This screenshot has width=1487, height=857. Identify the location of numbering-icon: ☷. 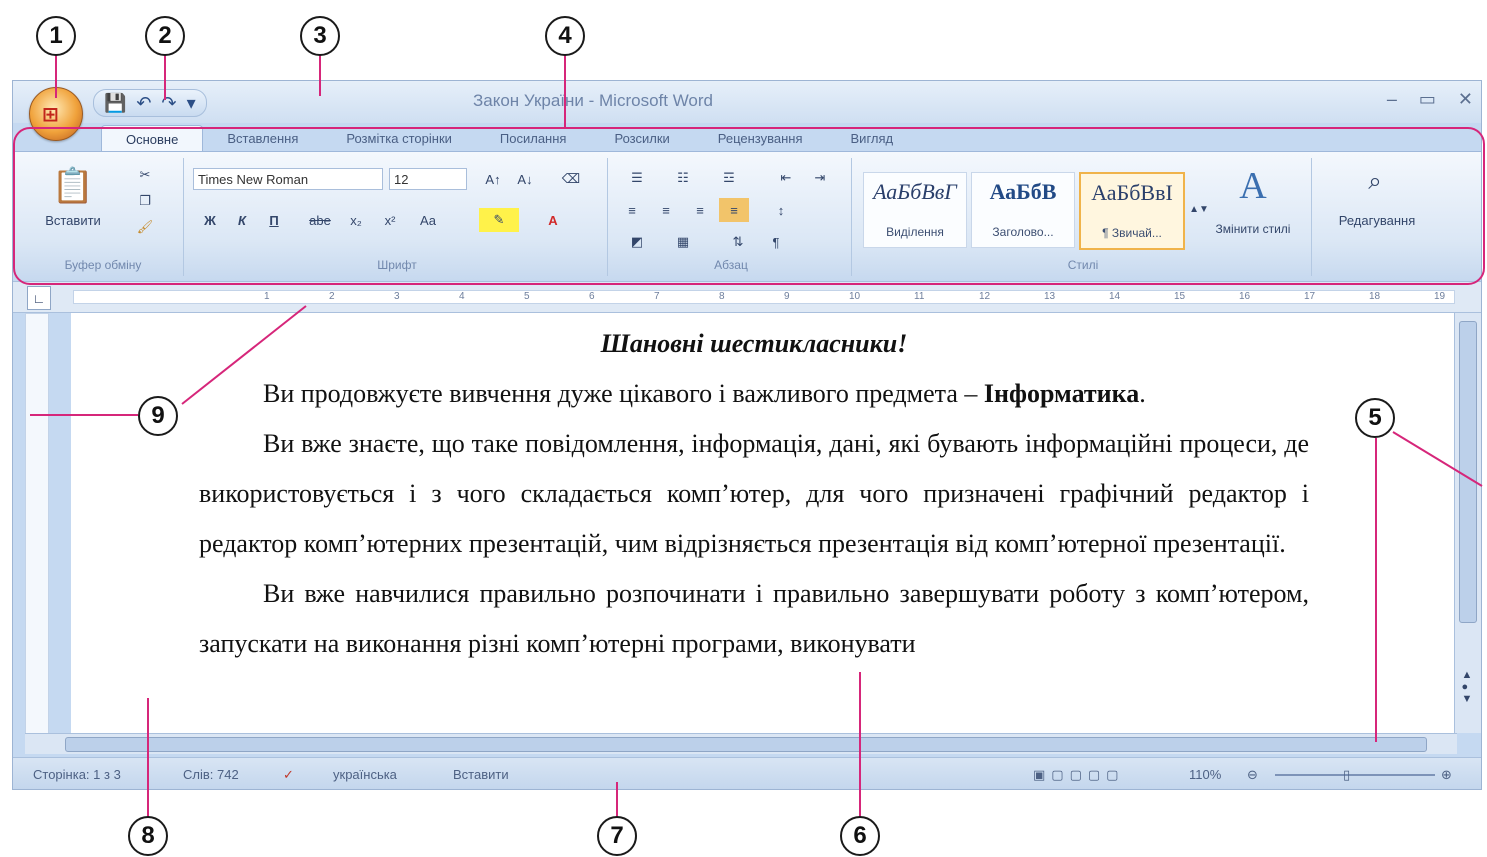
(683, 178).